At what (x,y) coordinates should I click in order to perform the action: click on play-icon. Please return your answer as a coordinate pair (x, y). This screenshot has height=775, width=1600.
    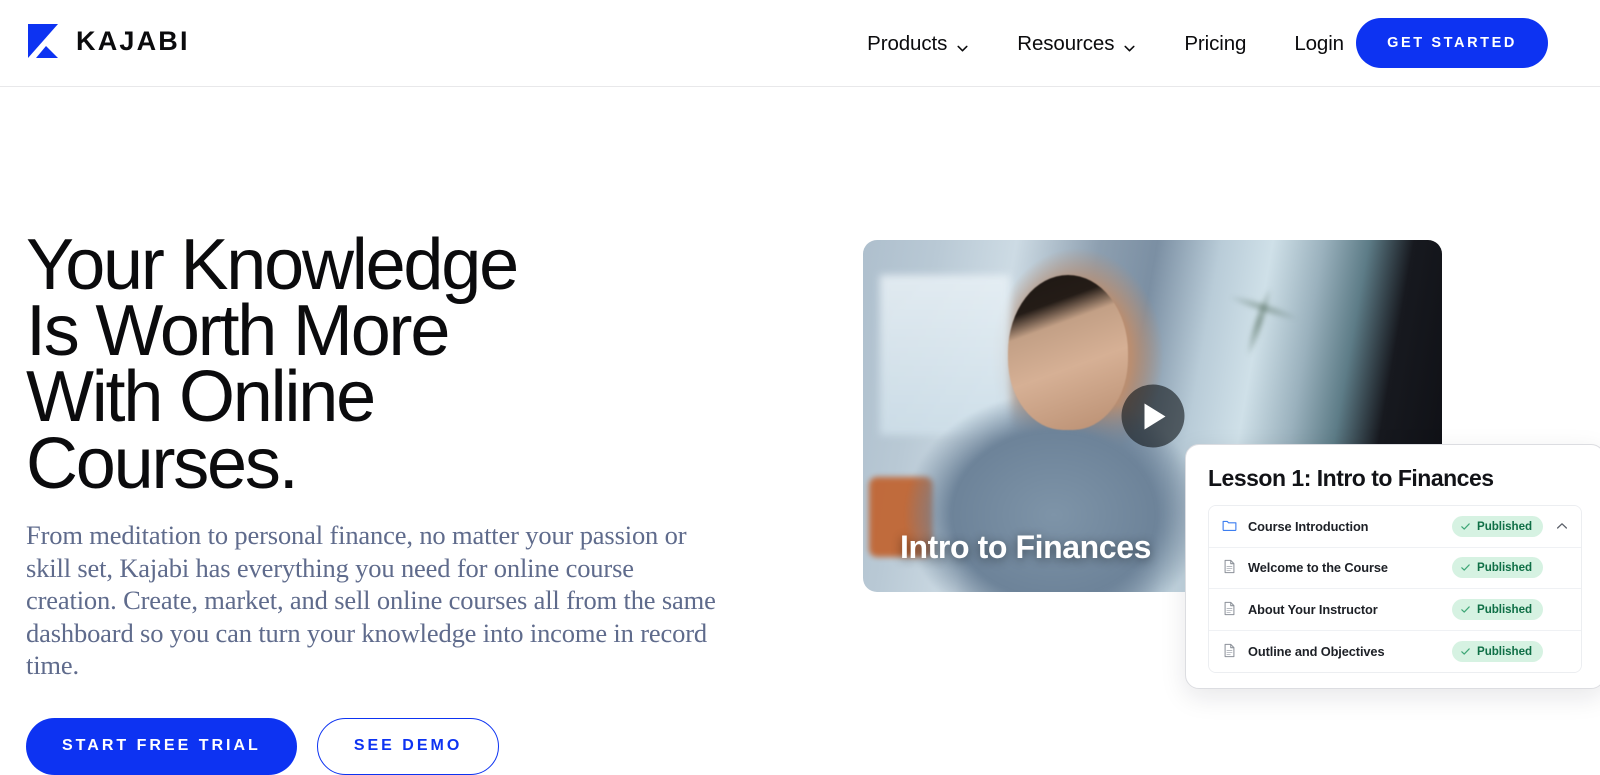
    Looking at the image, I should click on (1152, 416).